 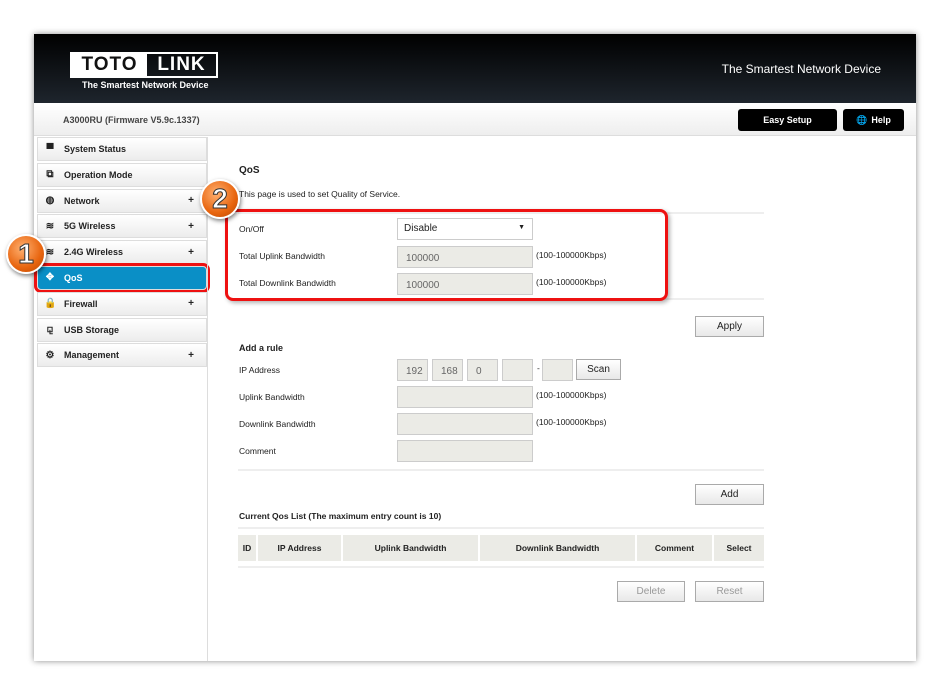 What do you see at coordinates (122, 329) in the screenshot?
I see `sidebar-item-usb-storage: ⚼ USB Storage` at bounding box center [122, 329].